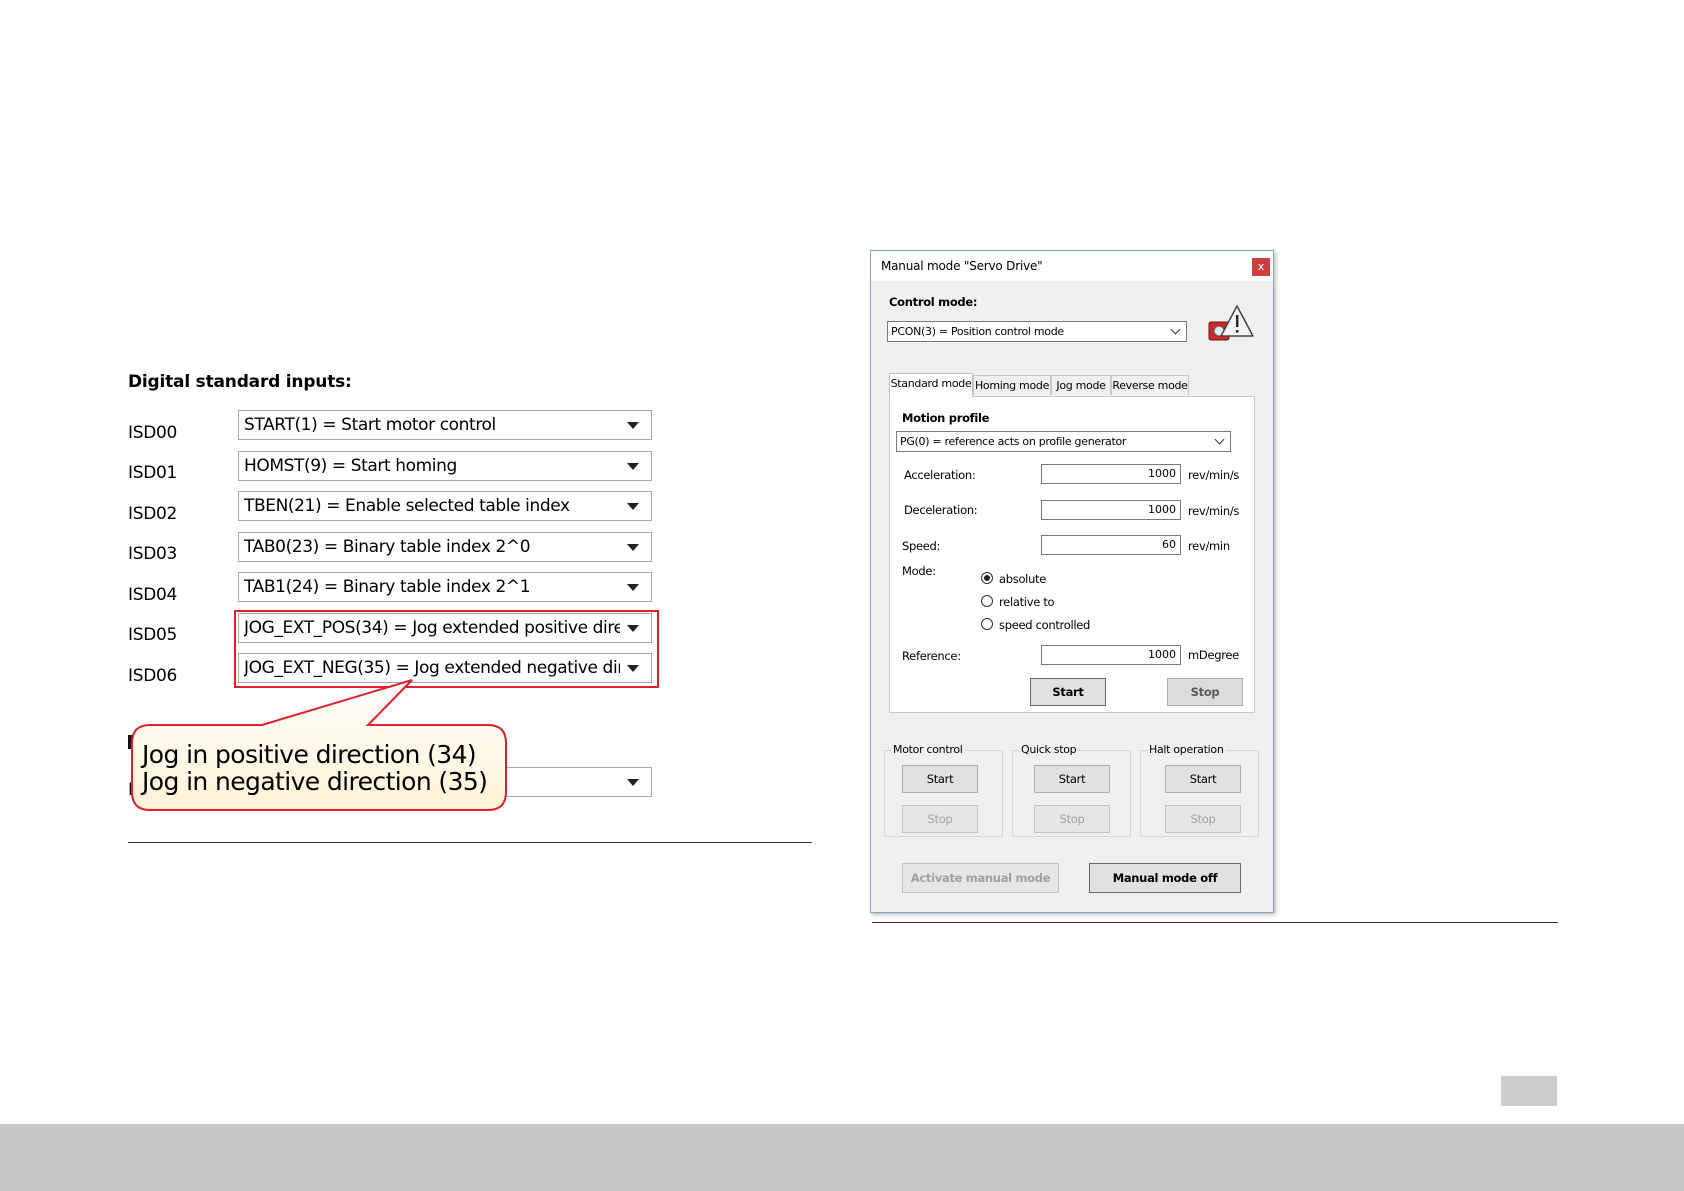 This screenshot has width=1684, height=1191. What do you see at coordinates (1027, 602) in the screenshot?
I see `radio-relative-label: relative to` at bounding box center [1027, 602].